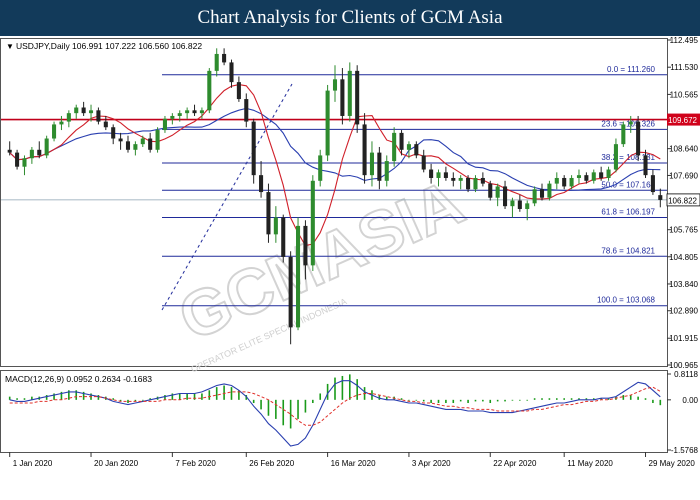 Image resolution: width=700 pixels, height=500 pixels. I want to click on page-header: Chart Analysis for Clients of GCM Asia, so click(350, 18).